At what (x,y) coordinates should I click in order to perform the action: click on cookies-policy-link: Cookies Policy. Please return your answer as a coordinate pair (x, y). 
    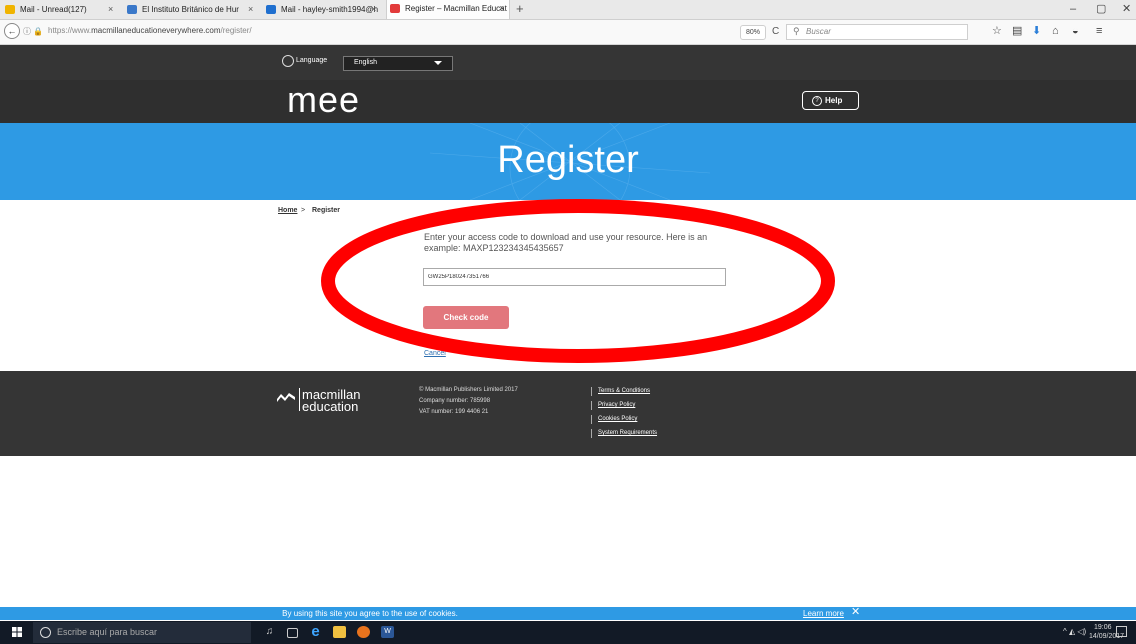
    Looking at the image, I should click on (617, 419).